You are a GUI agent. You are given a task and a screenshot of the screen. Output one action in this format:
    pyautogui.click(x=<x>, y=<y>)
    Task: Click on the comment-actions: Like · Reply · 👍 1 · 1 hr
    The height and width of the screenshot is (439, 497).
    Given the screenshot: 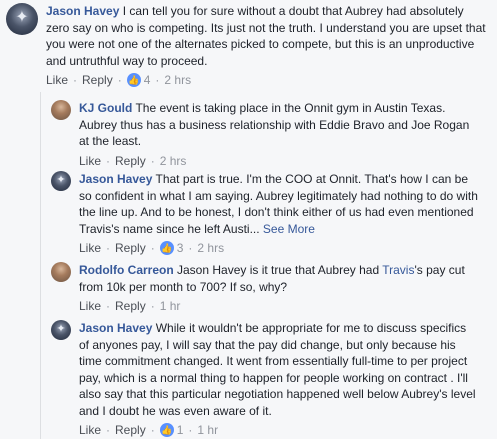 What is the action you would take?
    pyautogui.click(x=149, y=430)
    